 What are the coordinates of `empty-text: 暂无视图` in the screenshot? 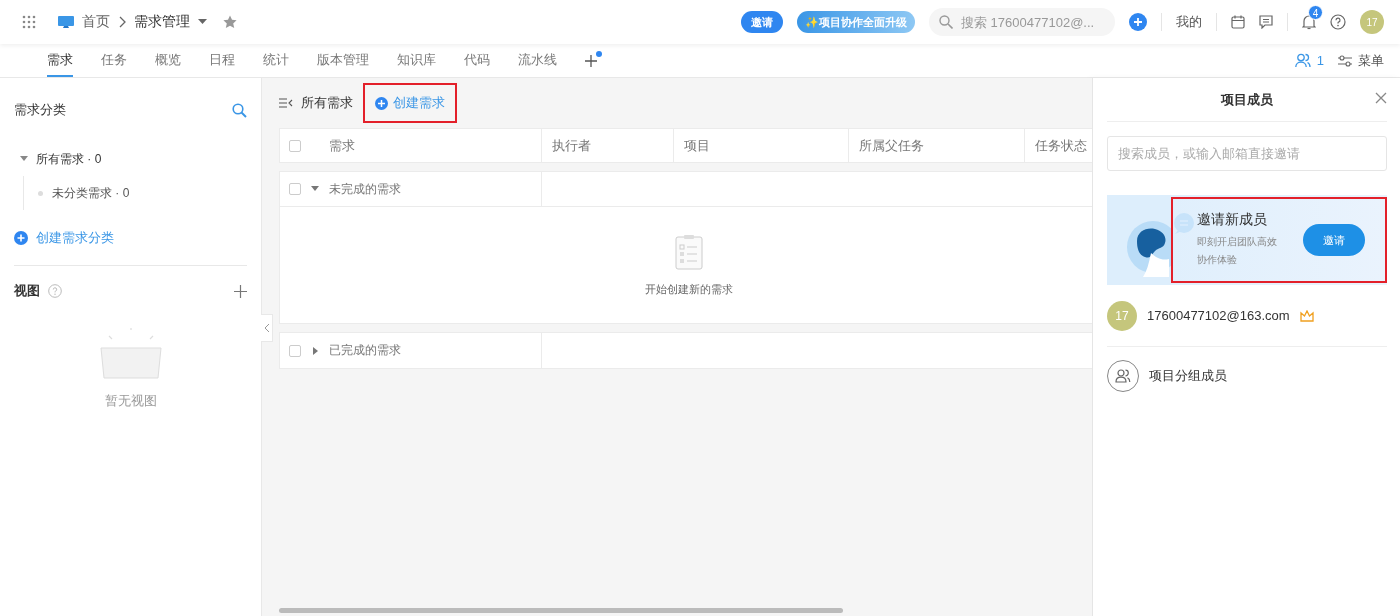 It's located at (130, 401).